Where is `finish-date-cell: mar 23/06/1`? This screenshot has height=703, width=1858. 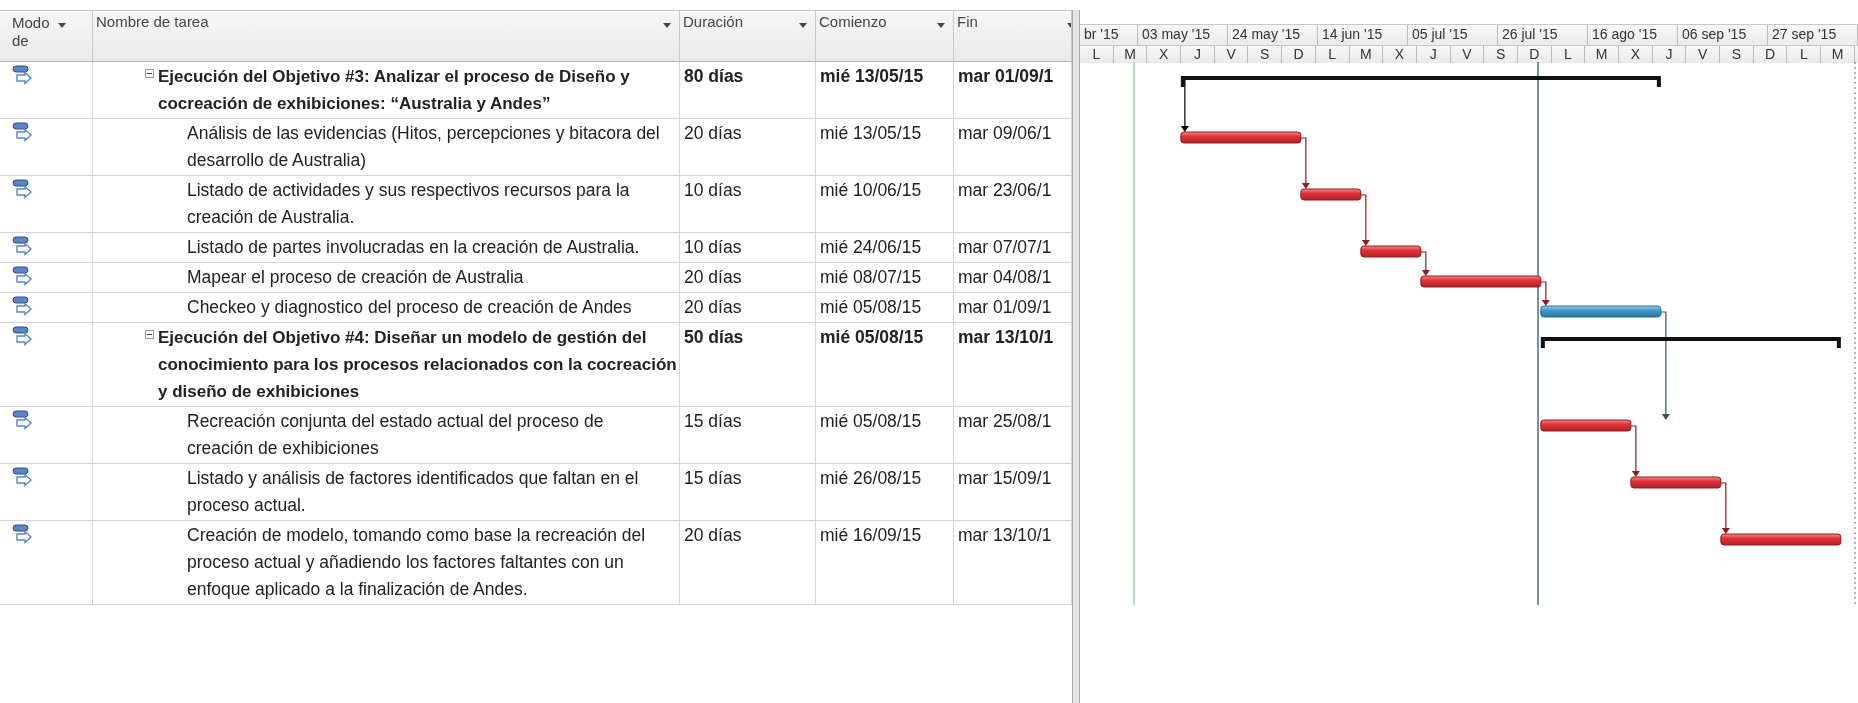 finish-date-cell: mar 23/06/1 is located at coordinates (1005, 190).